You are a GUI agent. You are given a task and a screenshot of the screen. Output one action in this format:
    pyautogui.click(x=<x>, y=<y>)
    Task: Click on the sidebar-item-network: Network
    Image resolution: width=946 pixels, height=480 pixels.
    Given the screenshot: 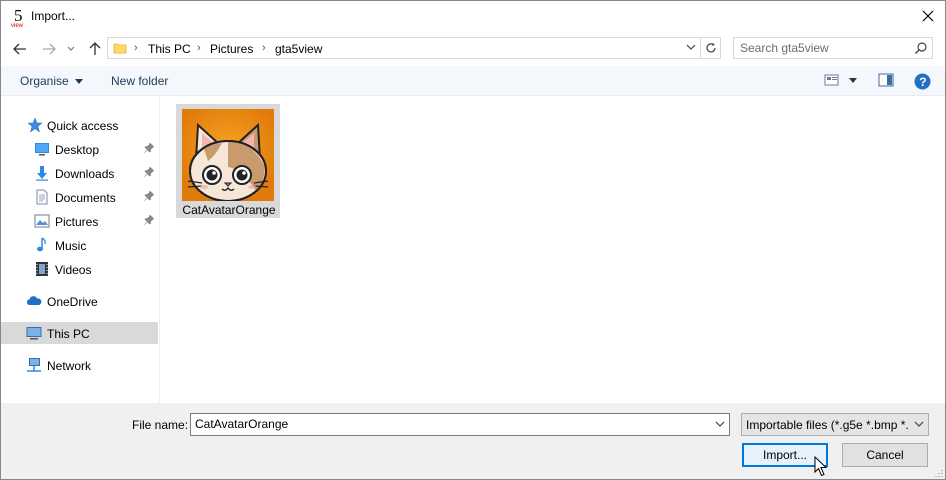 What is the action you would take?
    pyautogui.click(x=79, y=365)
    